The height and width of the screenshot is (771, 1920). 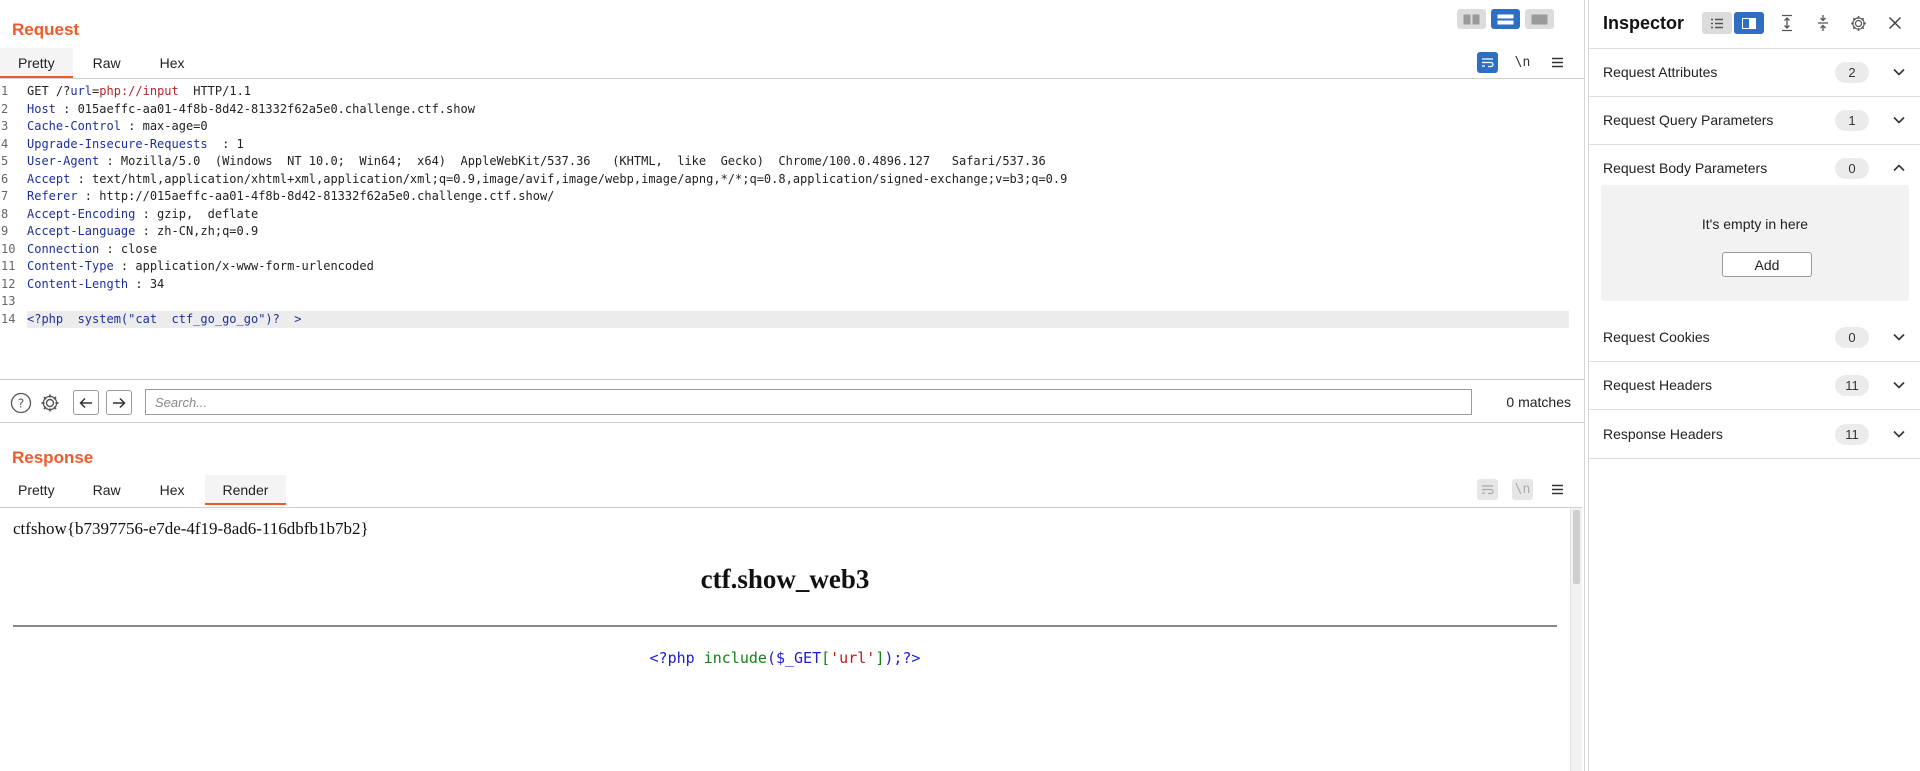 I want to click on line-number: 5, so click(x=5, y=161).